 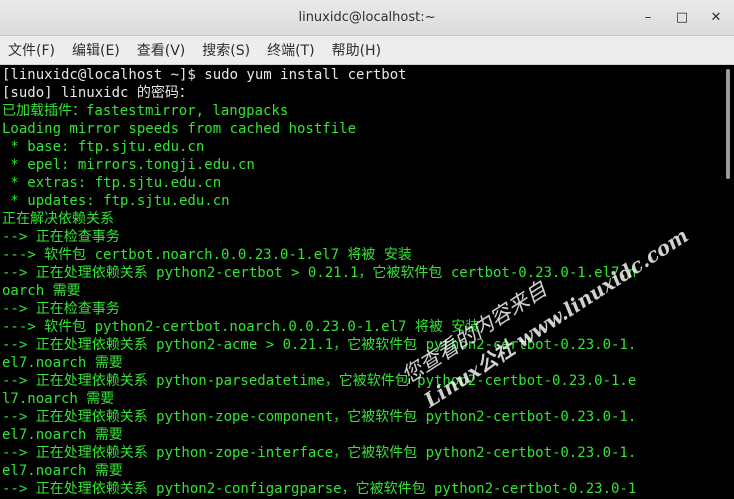 What do you see at coordinates (290, 50) in the screenshot?
I see `menu-terminal: 终端(T)` at bounding box center [290, 50].